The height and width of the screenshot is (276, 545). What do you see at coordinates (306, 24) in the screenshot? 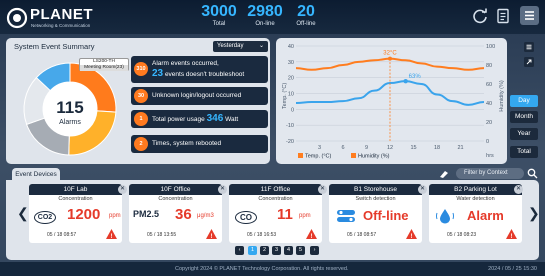
I see `stat-offline-label: Off-line` at bounding box center [306, 24].